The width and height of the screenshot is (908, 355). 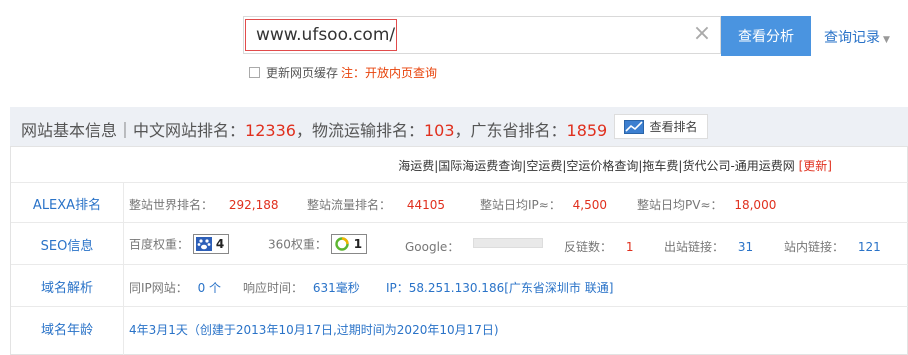 I want to click on baidu-weight-badge: 4, so click(x=211, y=244).